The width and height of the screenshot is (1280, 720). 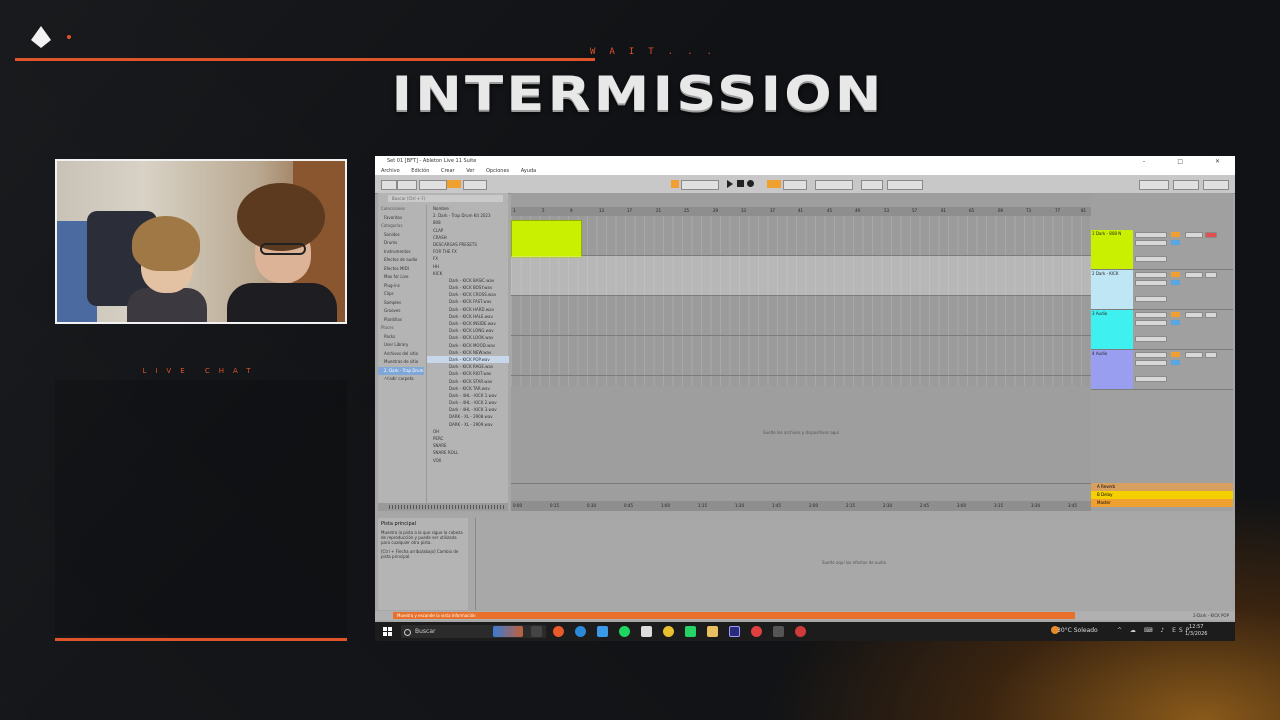 What do you see at coordinates (468, 409) in the screenshot?
I see `file-item: Dark - 4HL - KICK 3.wav` at bounding box center [468, 409].